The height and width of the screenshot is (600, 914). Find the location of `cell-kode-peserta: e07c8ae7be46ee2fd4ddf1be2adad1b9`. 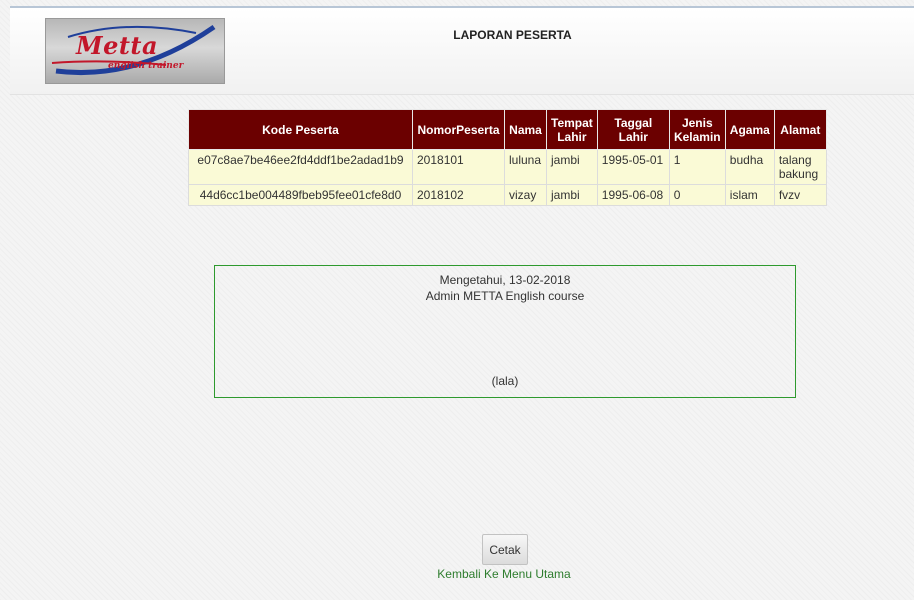

cell-kode-peserta: e07c8ae7be46ee2fd4ddf1be2adad1b9 is located at coordinates (300, 167).